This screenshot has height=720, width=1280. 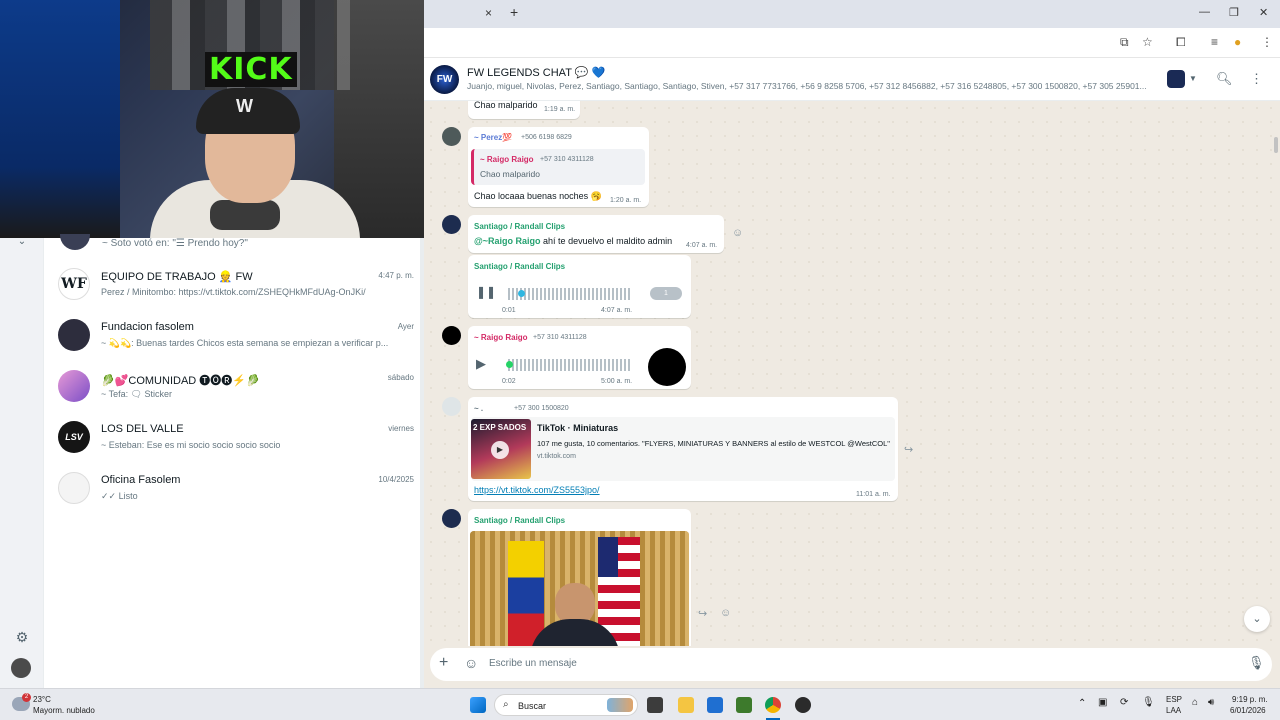 What do you see at coordinates (566, 705) in the screenshot?
I see `taskbar-search: ⌕ Buscar` at bounding box center [566, 705].